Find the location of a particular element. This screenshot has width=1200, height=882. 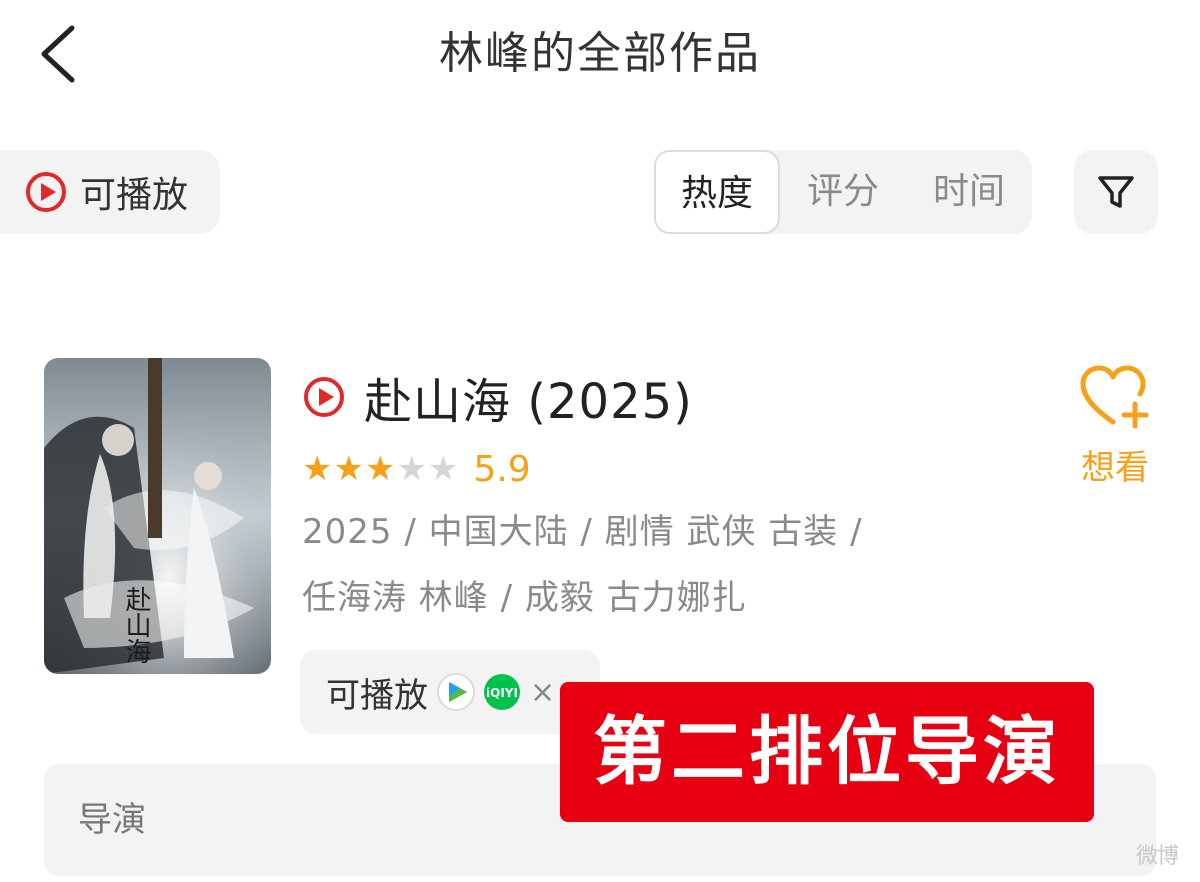

work-title-link: 赴山海 (2025) is located at coordinates (497, 397).